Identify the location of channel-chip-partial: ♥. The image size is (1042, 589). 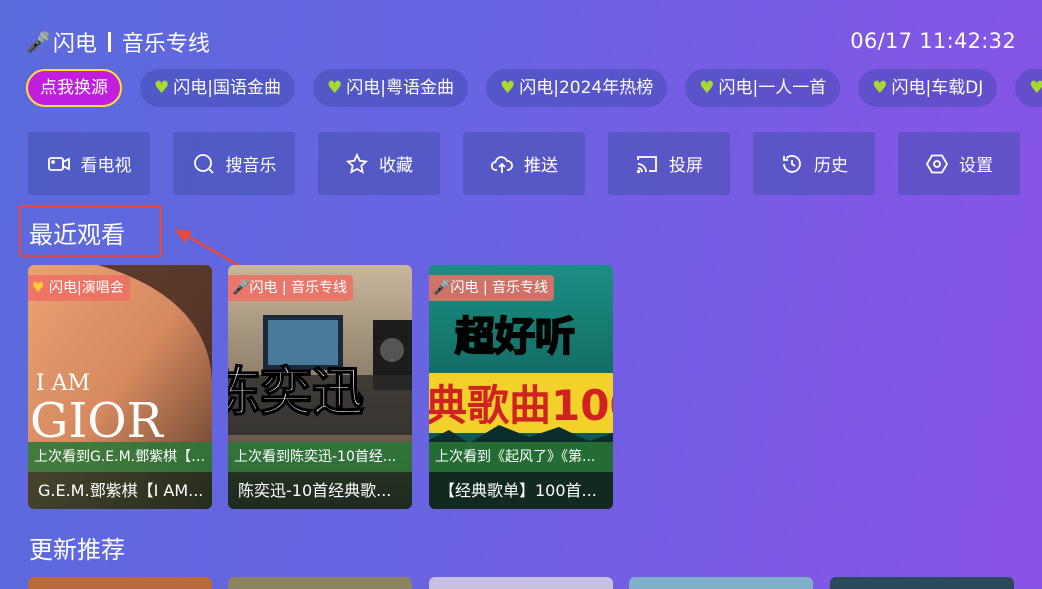
(1028, 88).